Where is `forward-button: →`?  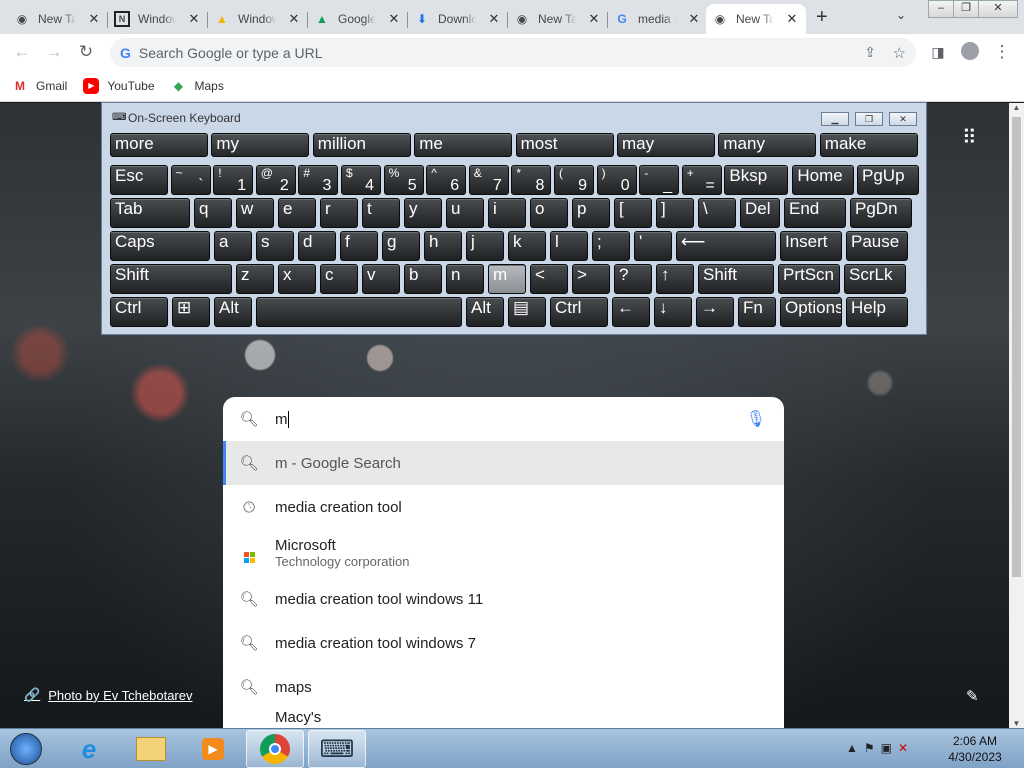
forward-button: → is located at coordinates (54, 52).